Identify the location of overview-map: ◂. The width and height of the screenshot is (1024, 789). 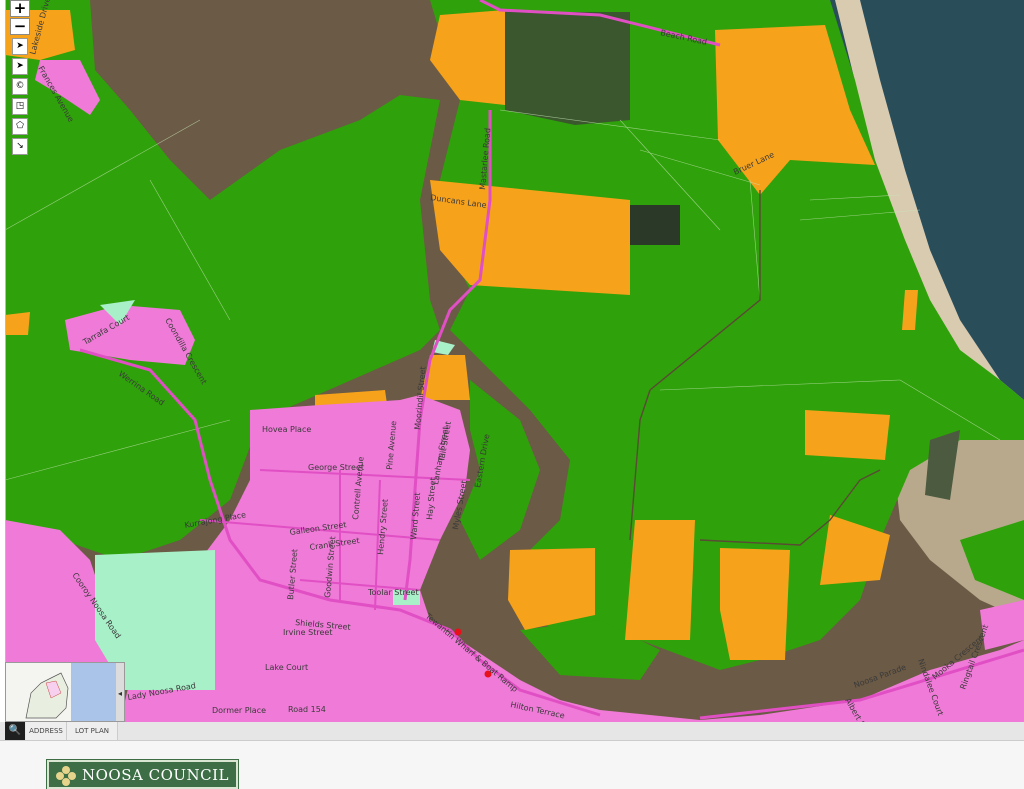
(65, 692).